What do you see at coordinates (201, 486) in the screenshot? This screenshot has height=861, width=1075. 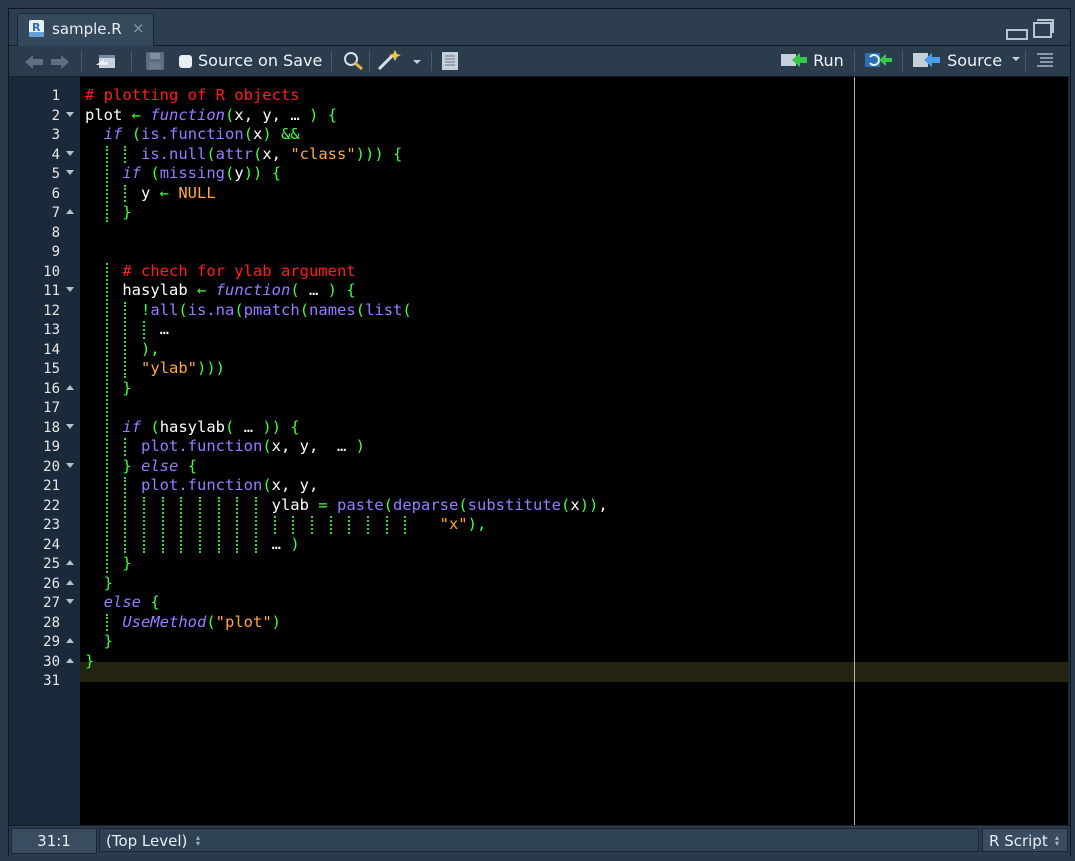 I see `code-line: plot.function(x, y,` at bounding box center [201, 486].